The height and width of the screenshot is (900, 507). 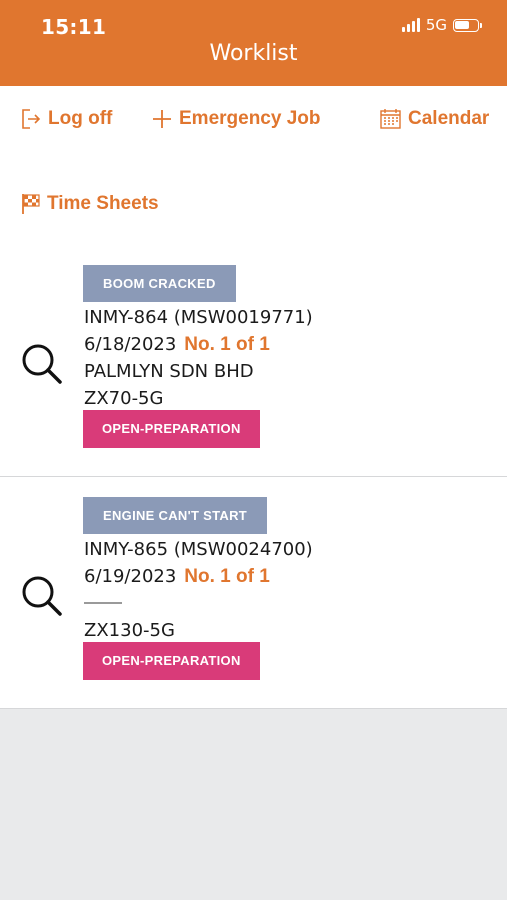 What do you see at coordinates (31, 119) in the screenshot?
I see `logoff-icon` at bounding box center [31, 119].